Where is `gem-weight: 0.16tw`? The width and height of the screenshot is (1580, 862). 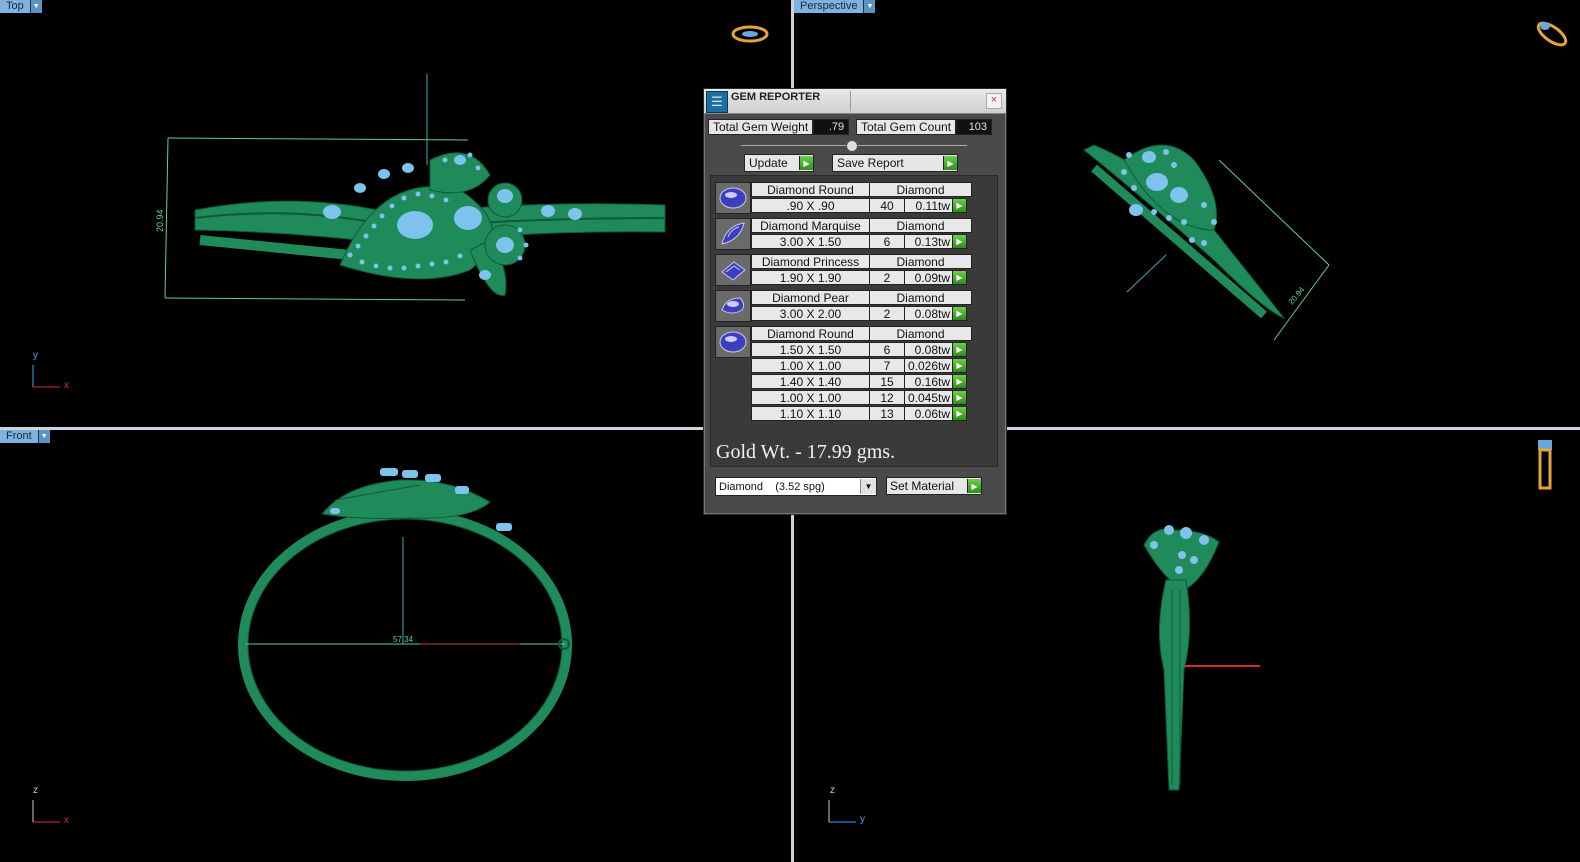
gem-weight: 0.16tw is located at coordinates (929, 381).